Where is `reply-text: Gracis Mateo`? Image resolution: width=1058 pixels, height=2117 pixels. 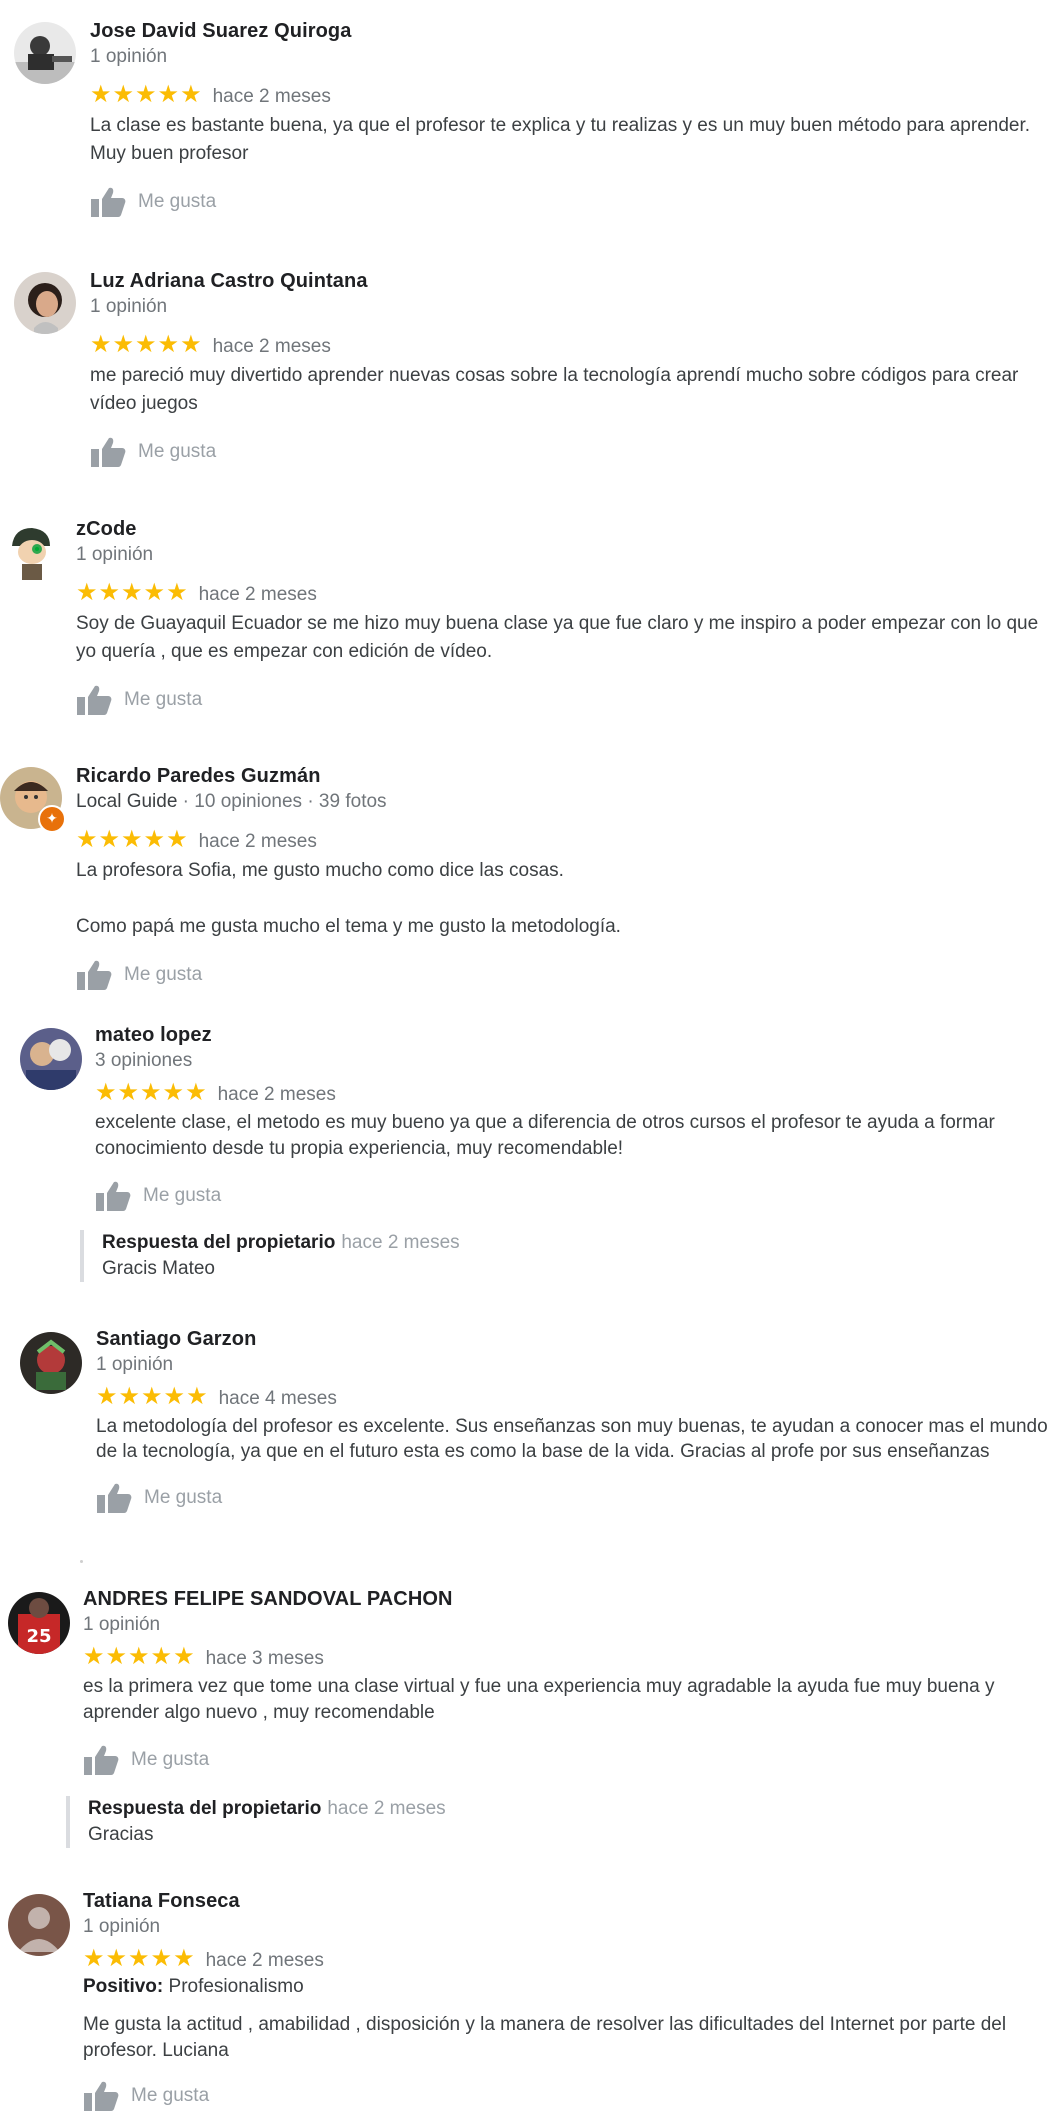 reply-text: Gracis Mateo is located at coordinates (158, 1268).